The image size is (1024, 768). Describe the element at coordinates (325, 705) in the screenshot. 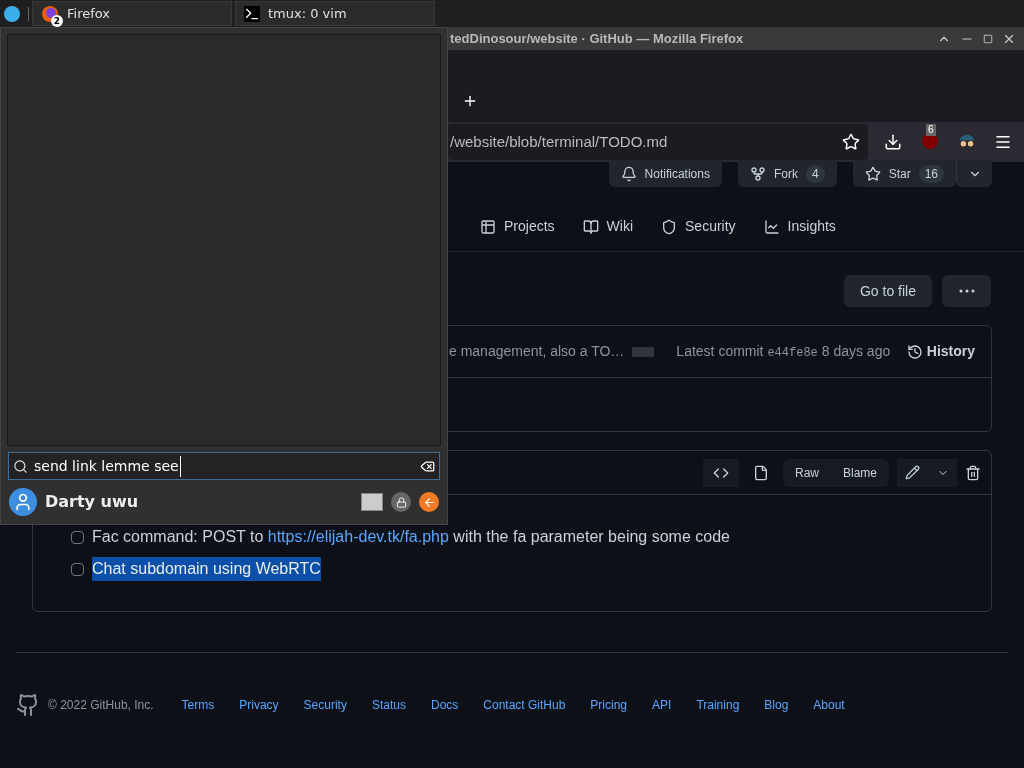

I see `footer-link: Security` at that location.